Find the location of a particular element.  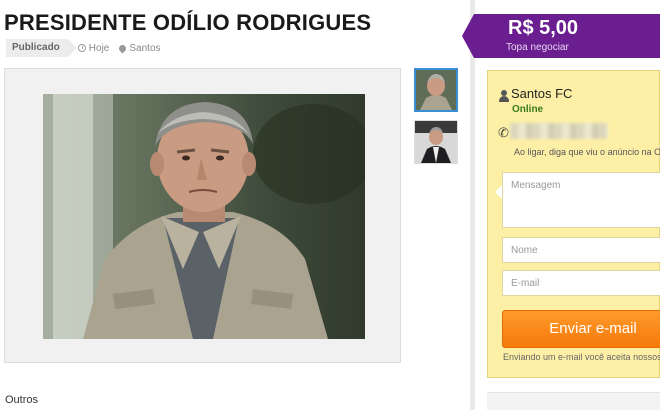

price-value: R$ 5,00 is located at coordinates (543, 28).